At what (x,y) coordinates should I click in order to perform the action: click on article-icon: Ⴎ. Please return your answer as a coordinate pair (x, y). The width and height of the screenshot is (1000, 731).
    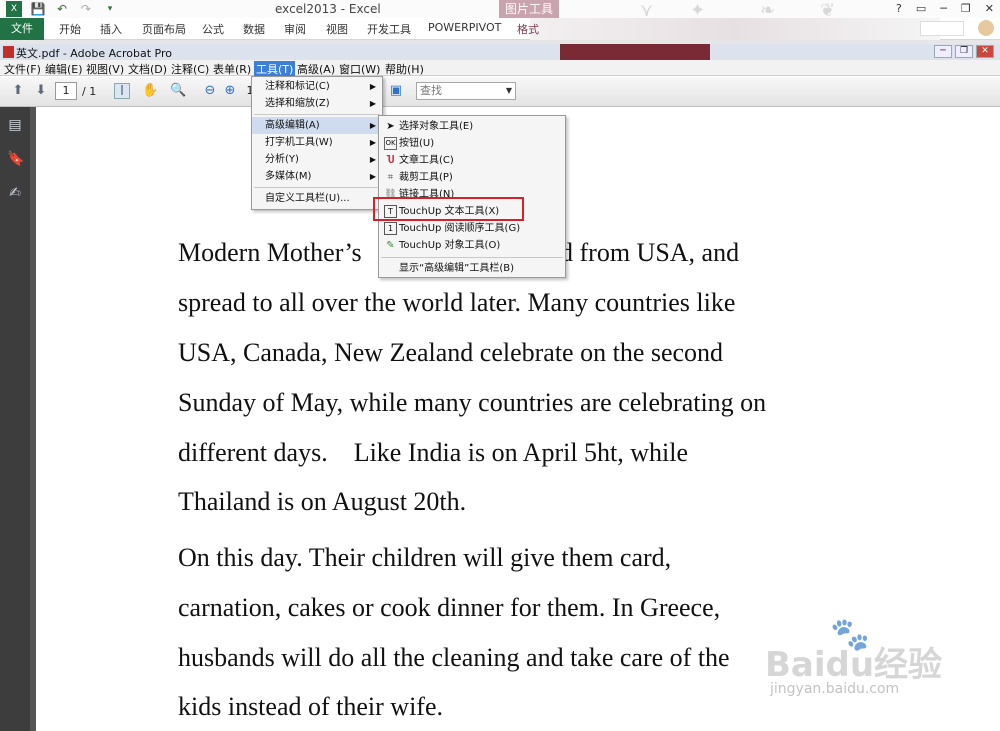
    Looking at the image, I should click on (390, 160).